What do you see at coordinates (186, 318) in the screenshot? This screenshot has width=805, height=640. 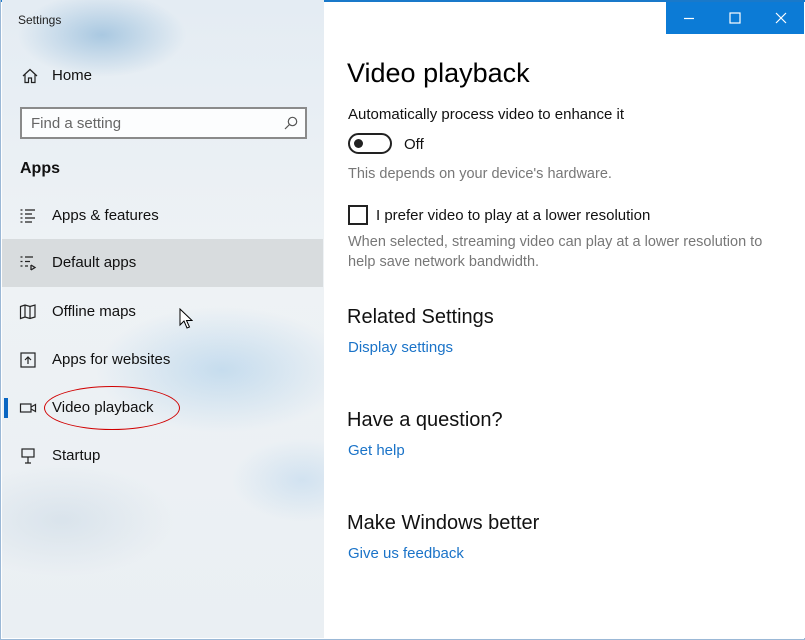 I see `mouse-cursor-icon` at bounding box center [186, 318].